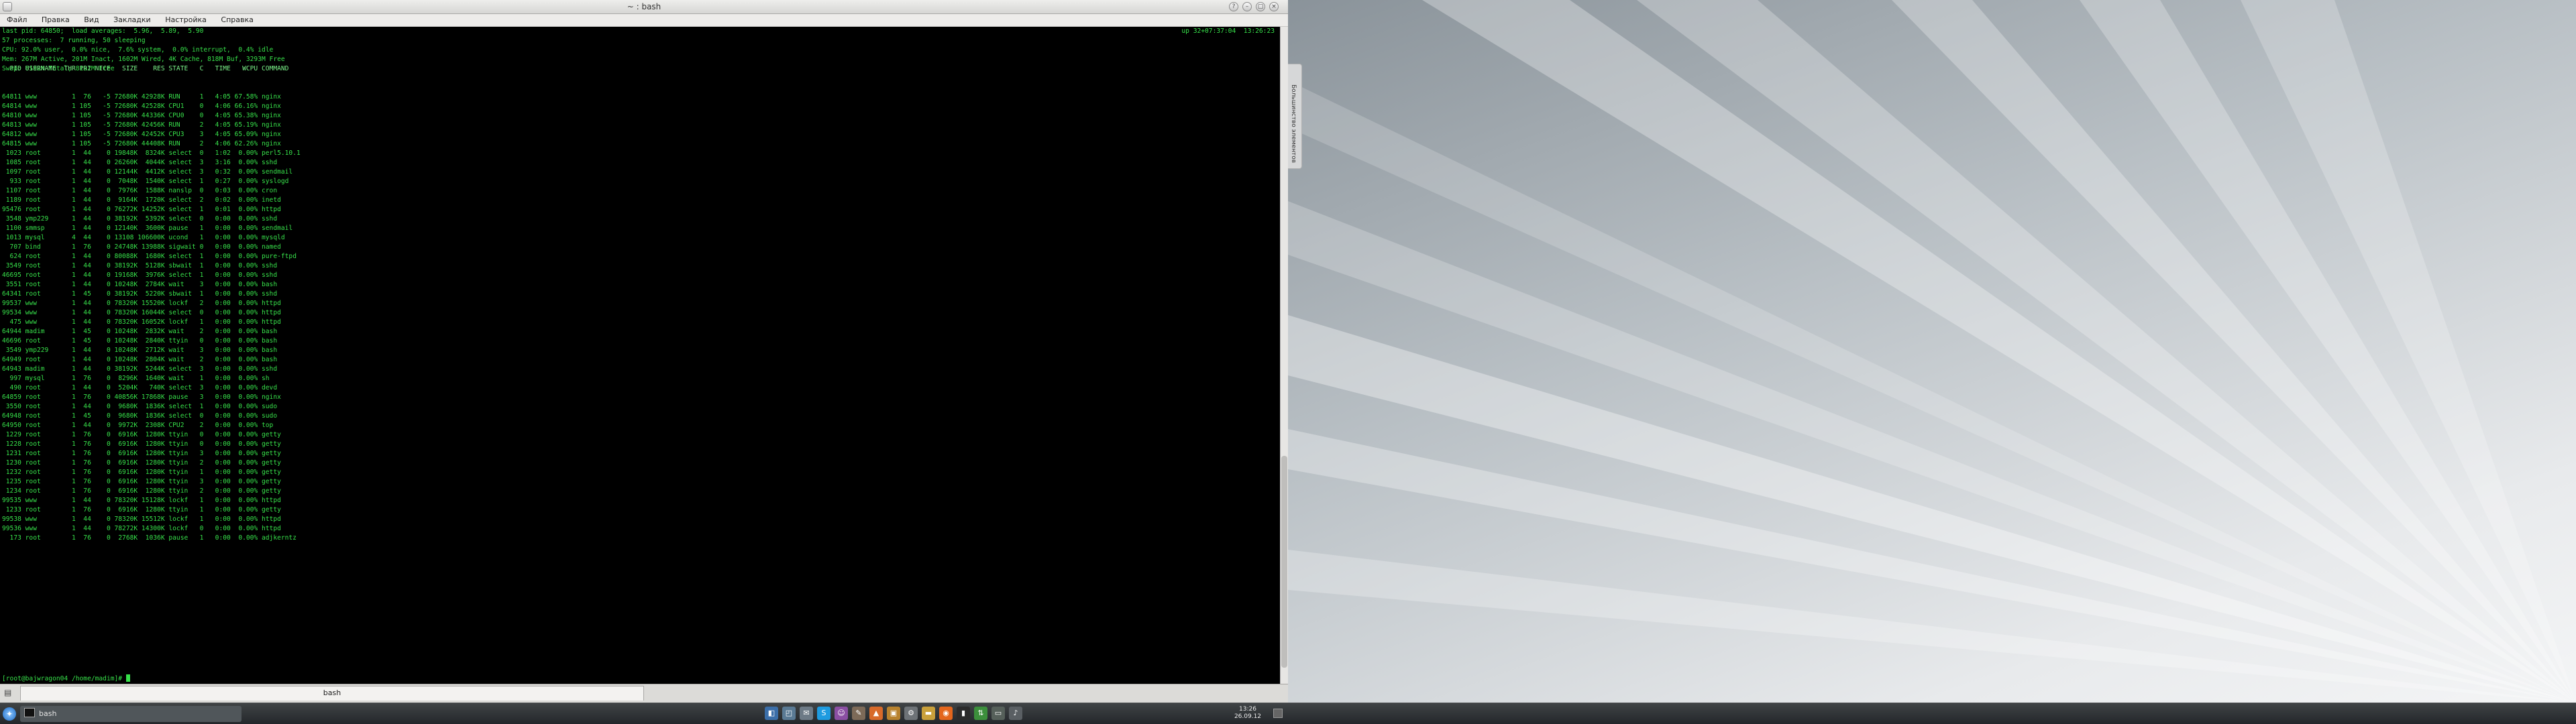 The height and width of the screenshot is (724, 2576). What do you see at coordinates (1293, 124) in the screenshot?
I see `side-widget-label: Большинство элементов` at bounding box center [1293, 124].